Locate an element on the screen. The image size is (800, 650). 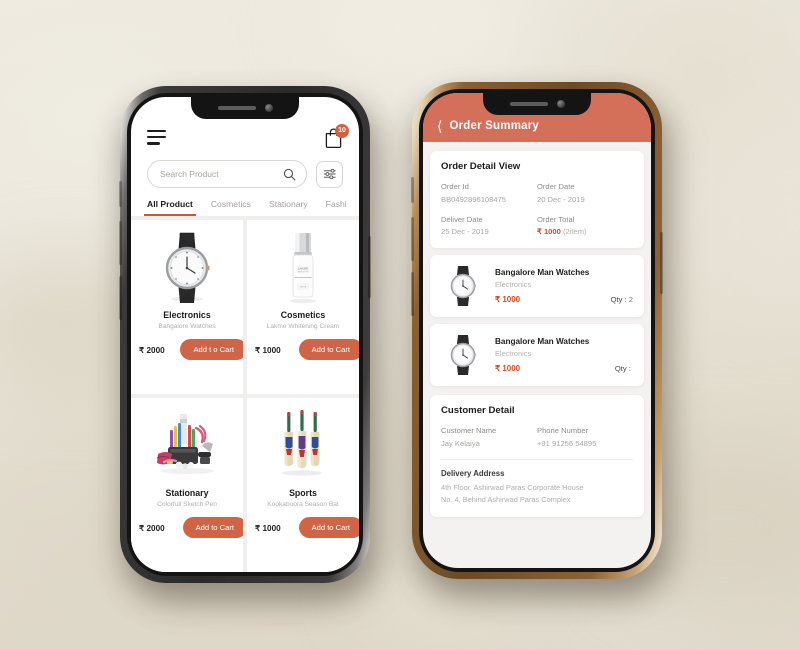
filter-sliders-icon is located at coordinates (329, 174).